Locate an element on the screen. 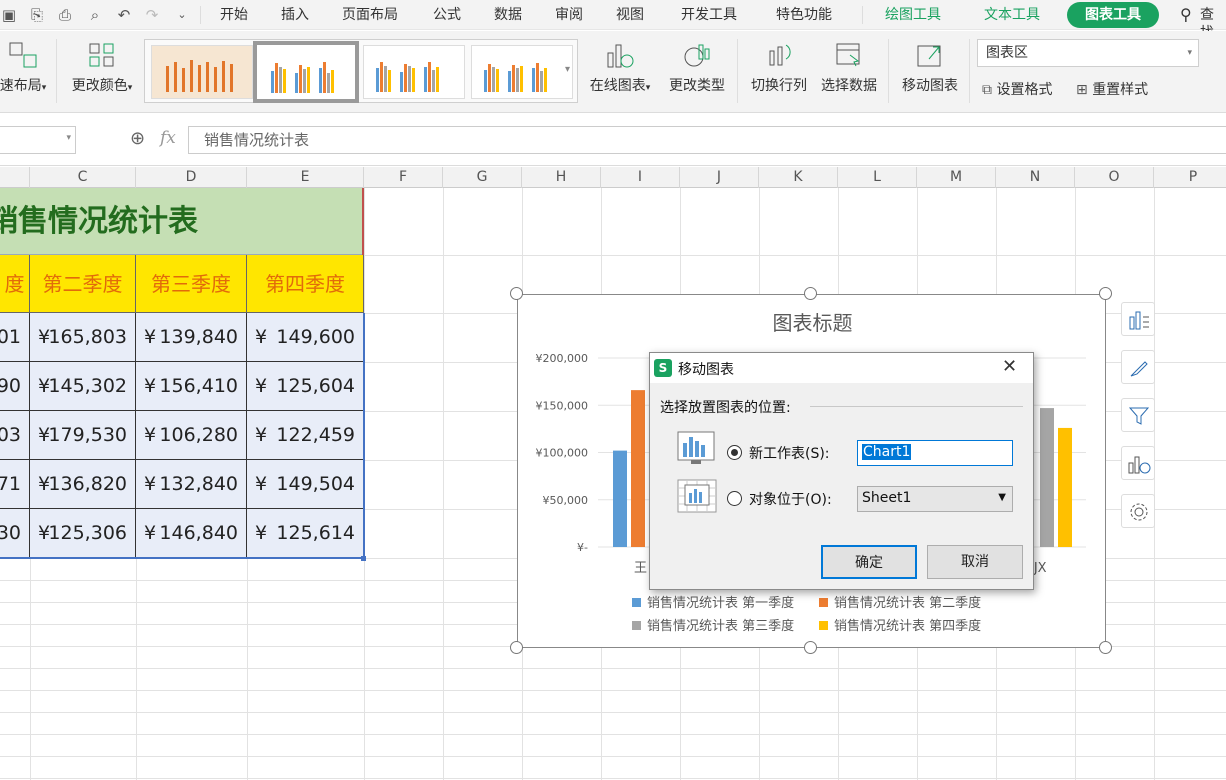  column-header: P is located at coordinates (1190, 177).